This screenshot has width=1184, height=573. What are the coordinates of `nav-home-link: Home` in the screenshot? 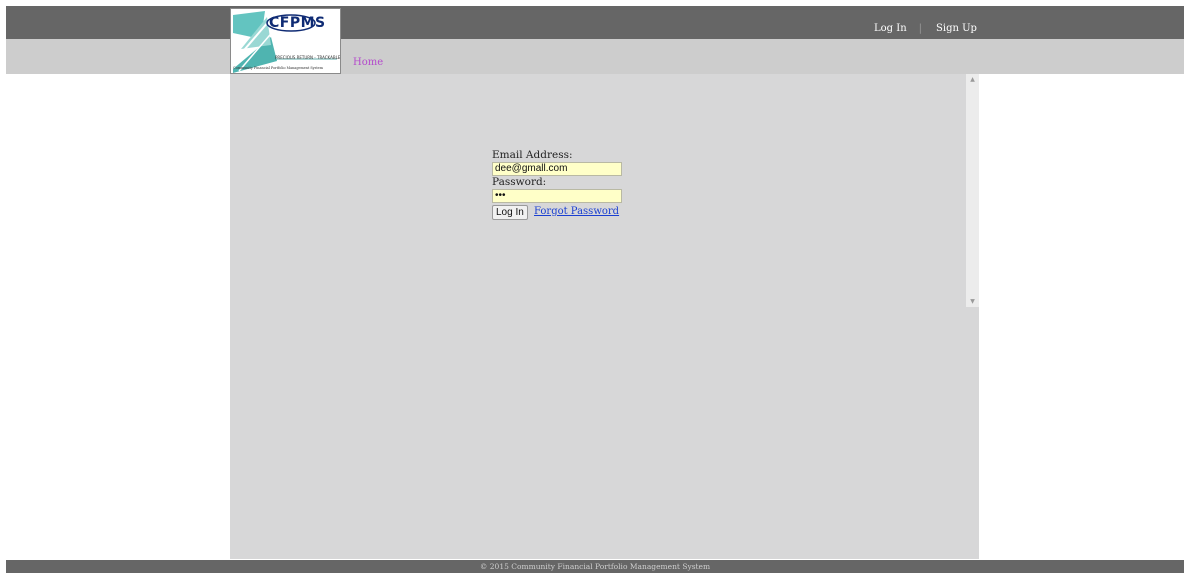 It's located at (368, 62).